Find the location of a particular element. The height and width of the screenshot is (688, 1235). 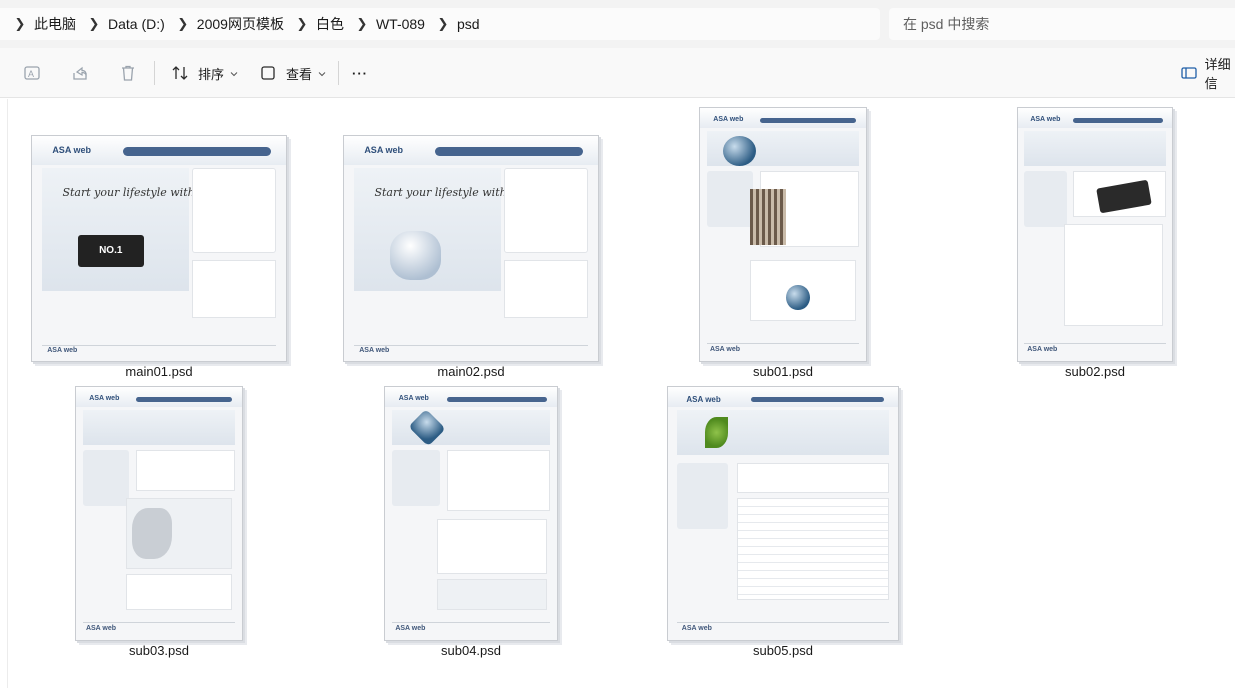

file-name: main01.psd is located at coordinates (159, 371).